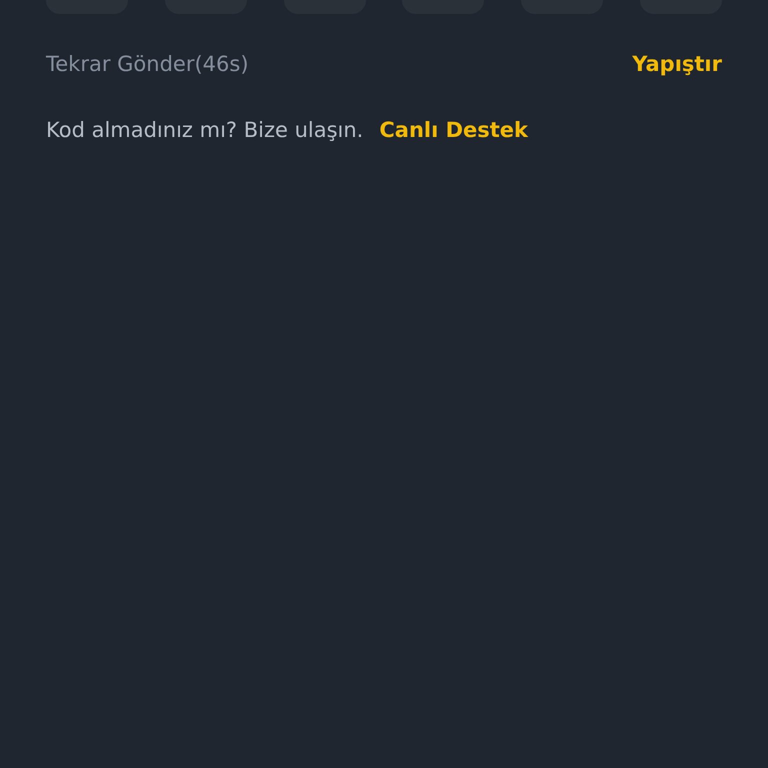 The height and width of the screenshot is (768, 768). Describe the element at coordinates (205, 130) in the screenshot. I see `help-text: Kod almadınız mı? Bize ulaşın.` at that location.